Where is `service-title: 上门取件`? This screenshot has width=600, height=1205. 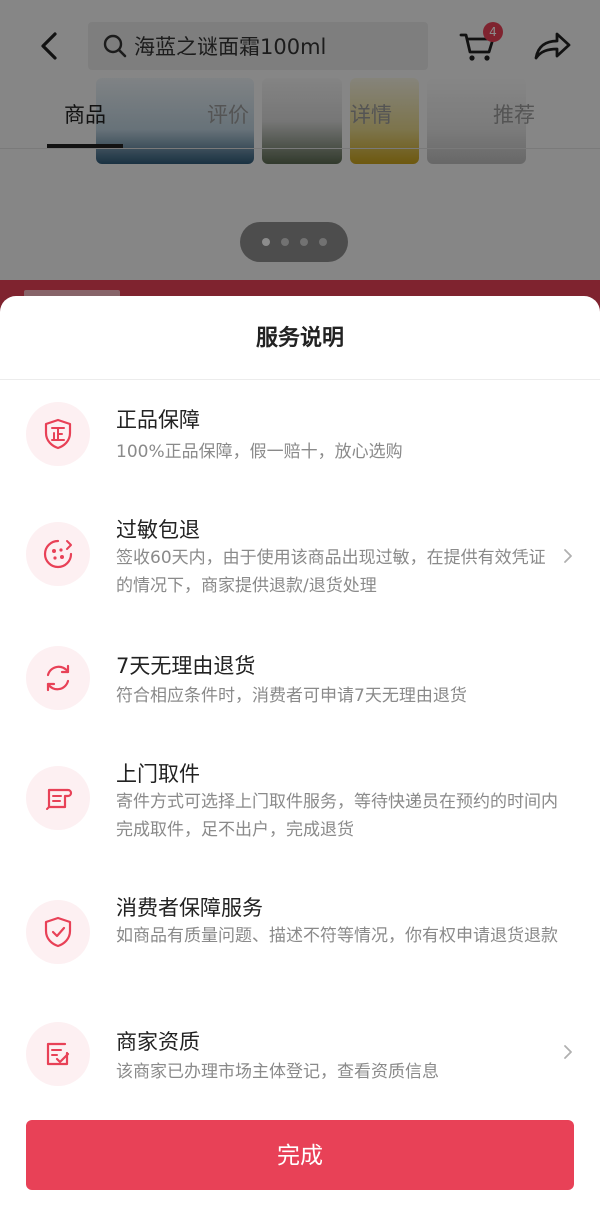 service-title: 上门取件 is located at coordinates (158, 774).